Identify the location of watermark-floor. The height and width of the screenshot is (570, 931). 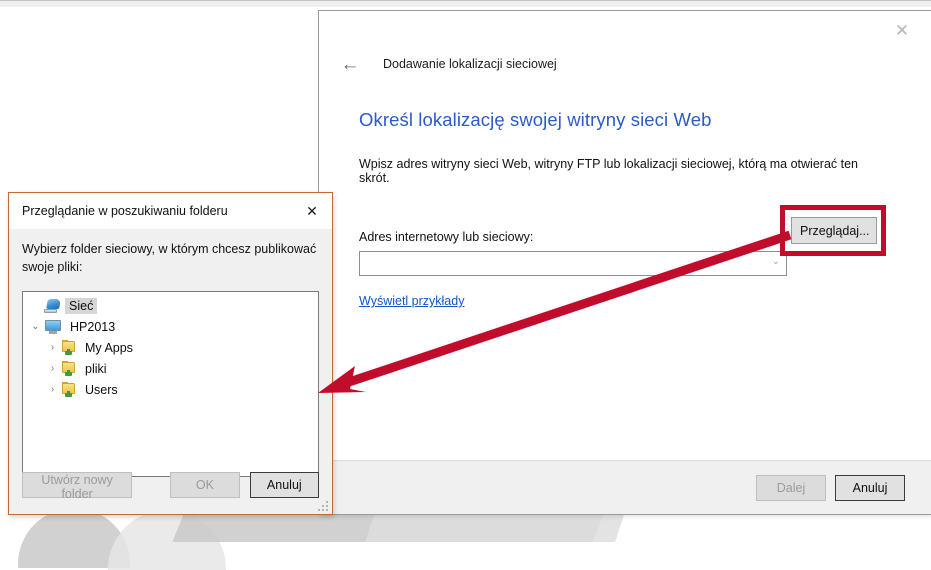
(465, 3).